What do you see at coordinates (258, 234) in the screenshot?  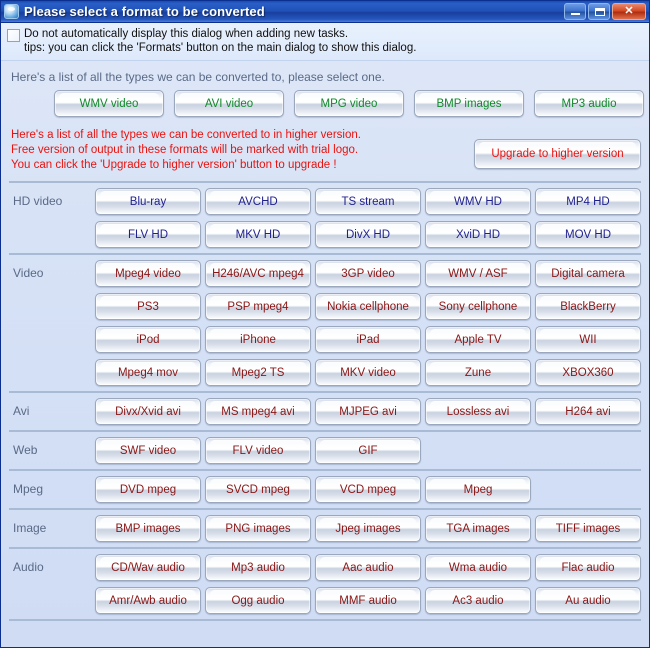 I see `format-button-mkv-hd: MKV HD` at bounding box center [258, 234].